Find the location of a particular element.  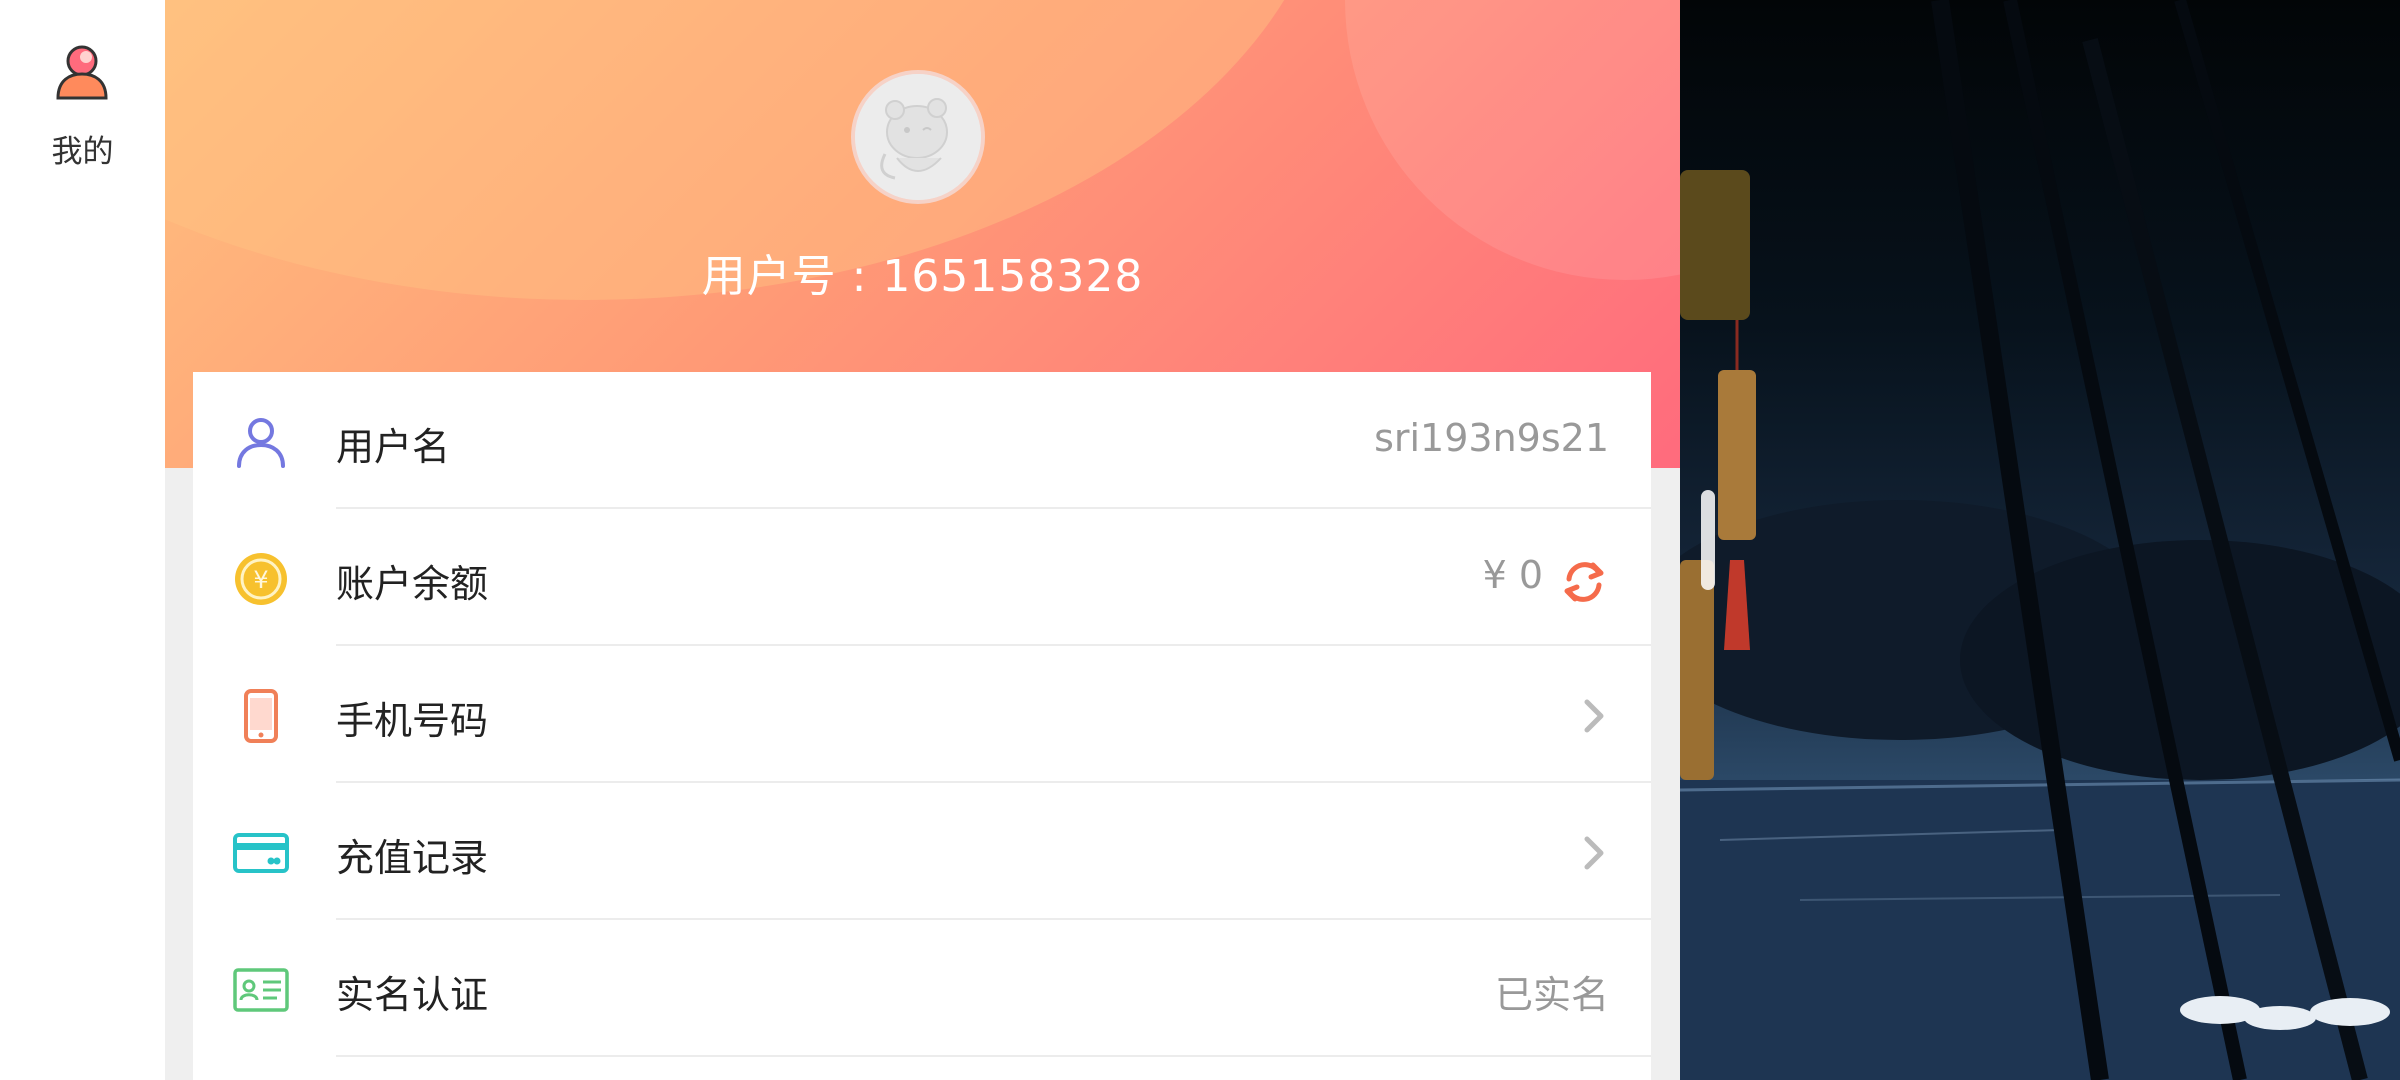

nav-rail: 我的 is located at coordinates (82, 540).